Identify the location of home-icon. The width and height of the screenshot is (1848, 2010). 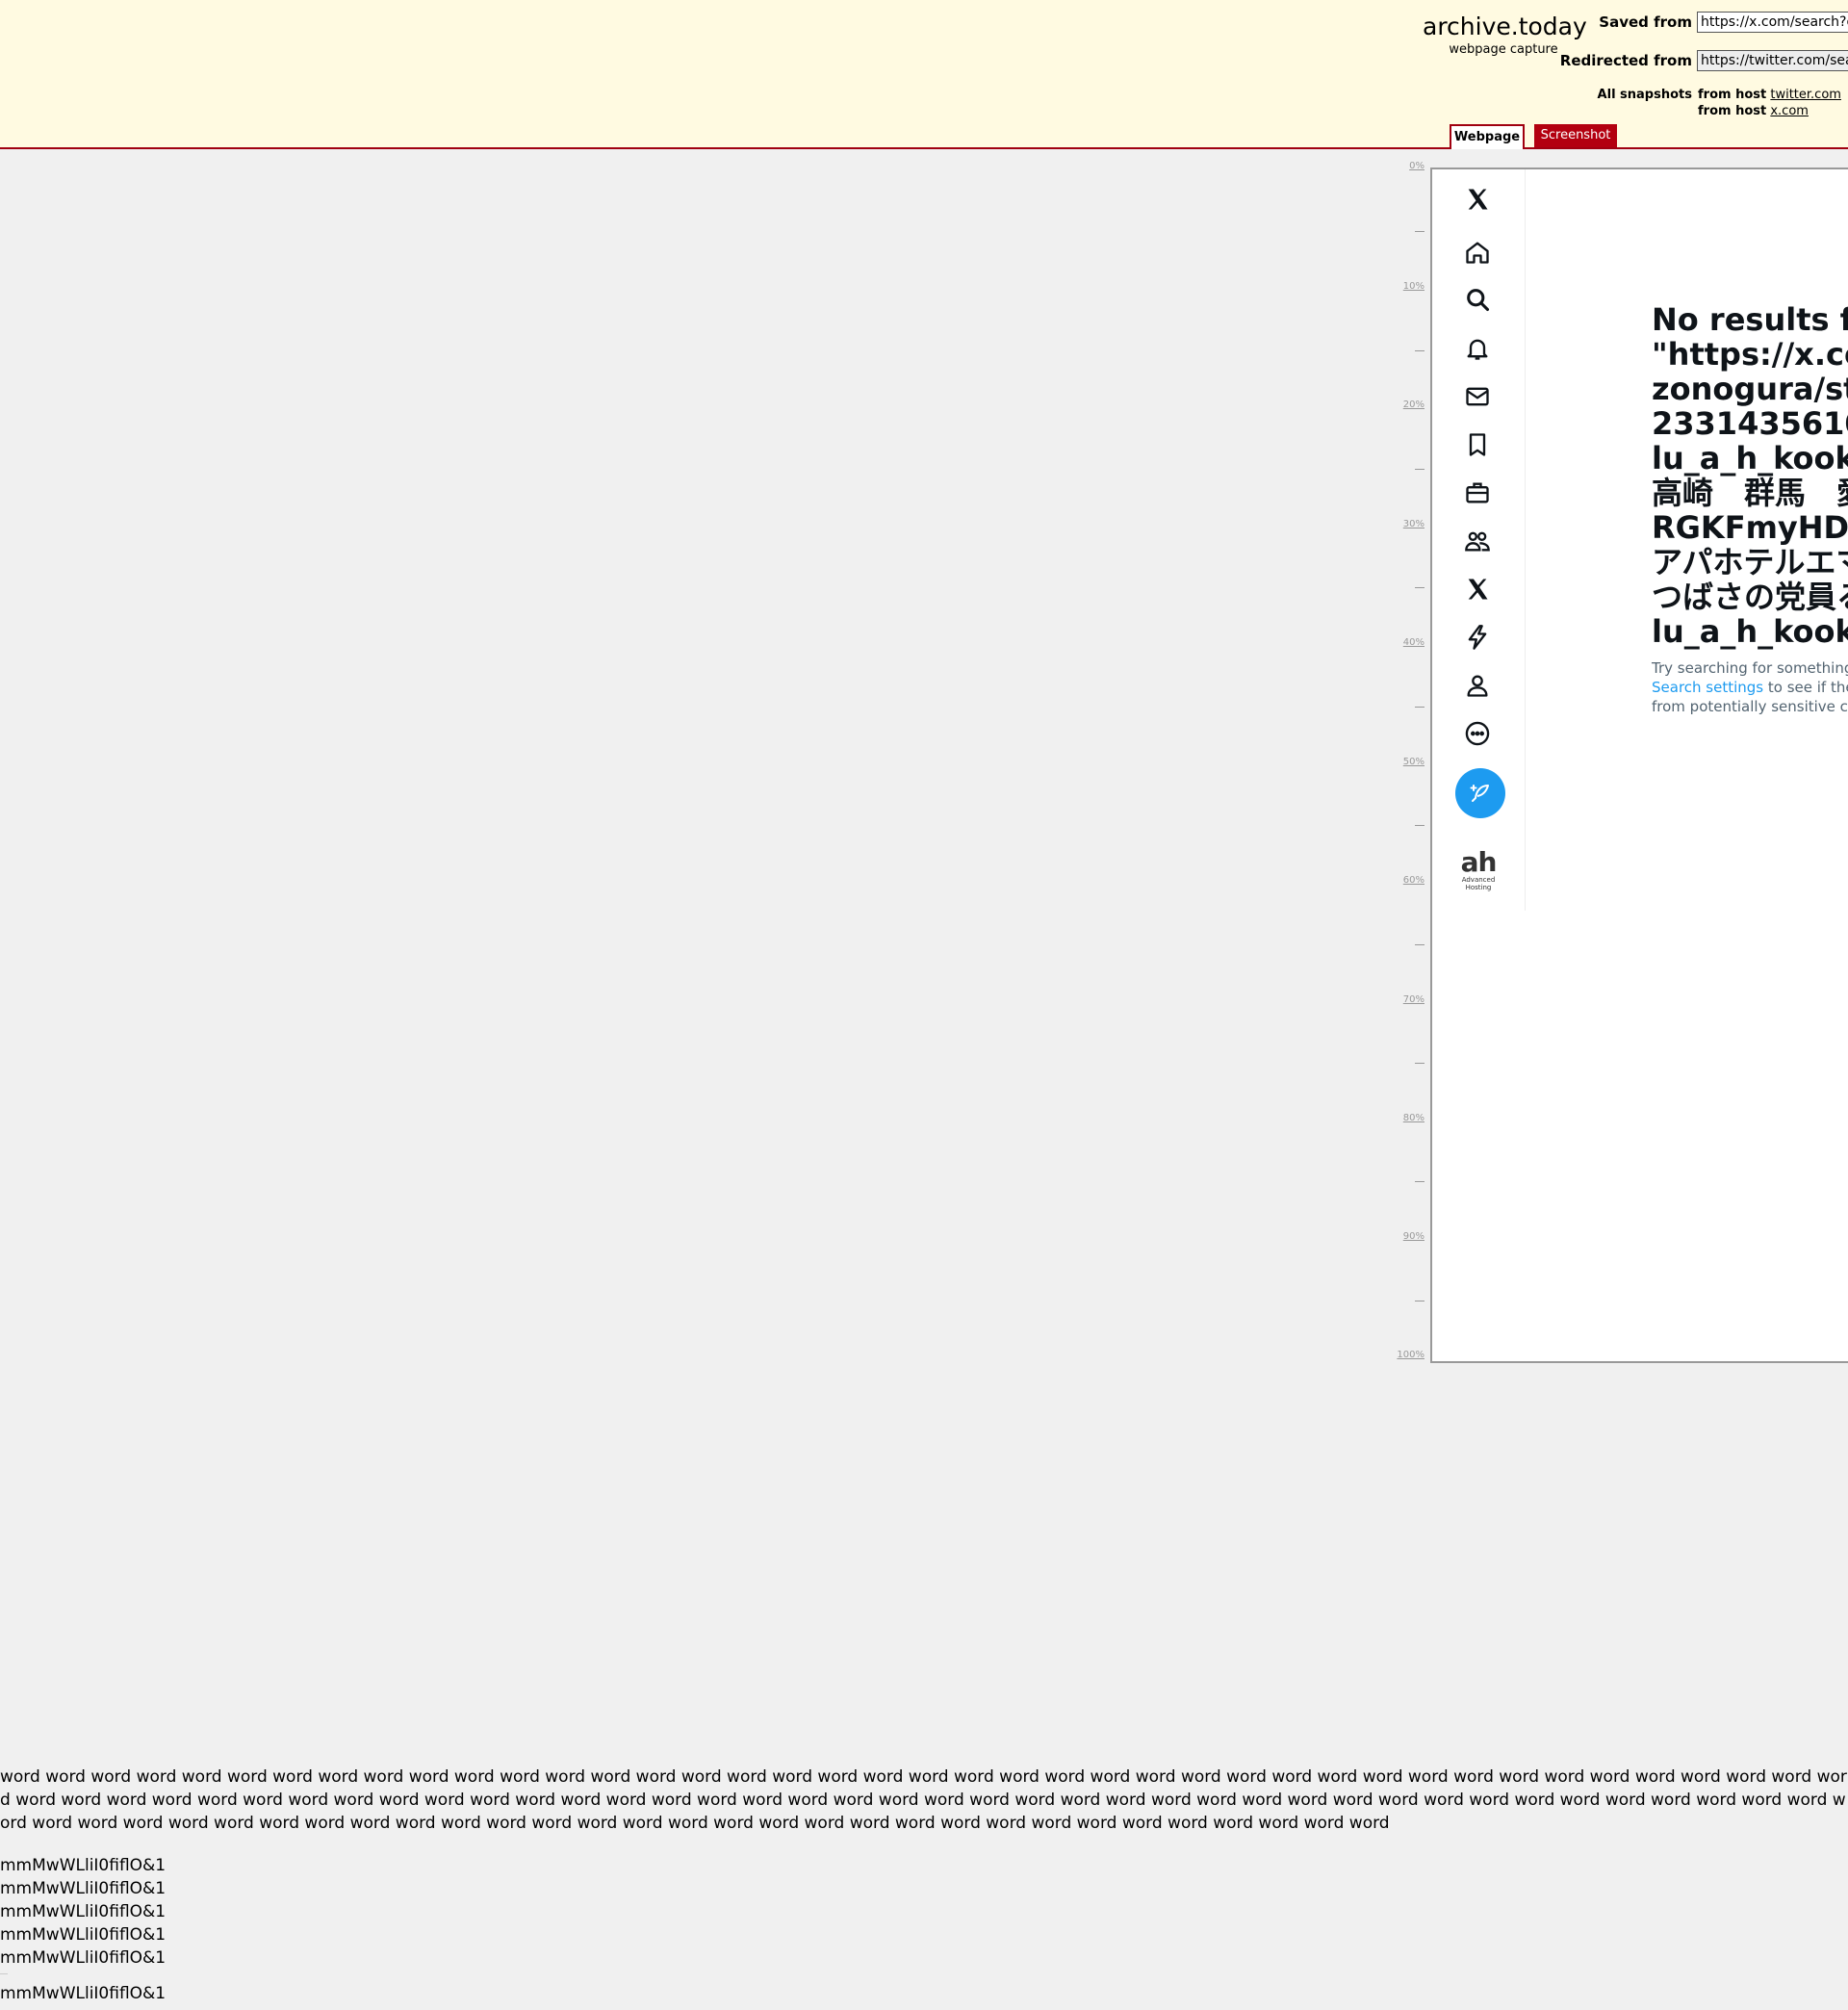
(1477, 252).